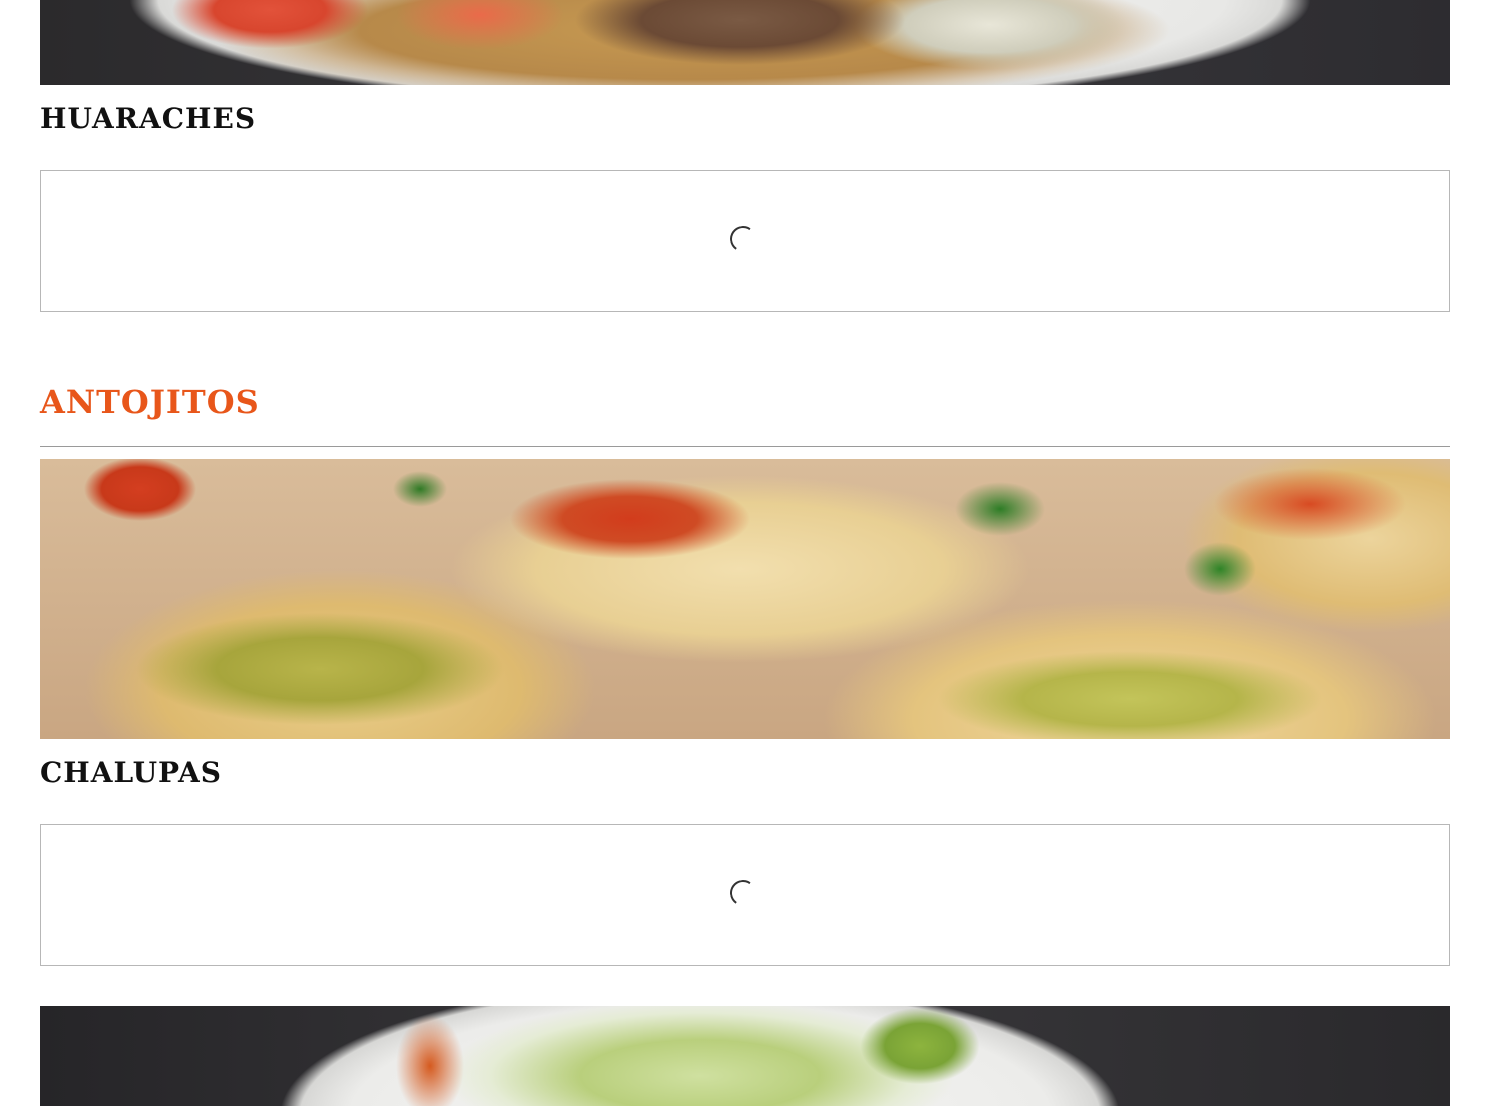  Describe the element at coordinates (131, 772) in the screenshot. I see `menu-item-title-chalupas: CHALUPAS` at that location.